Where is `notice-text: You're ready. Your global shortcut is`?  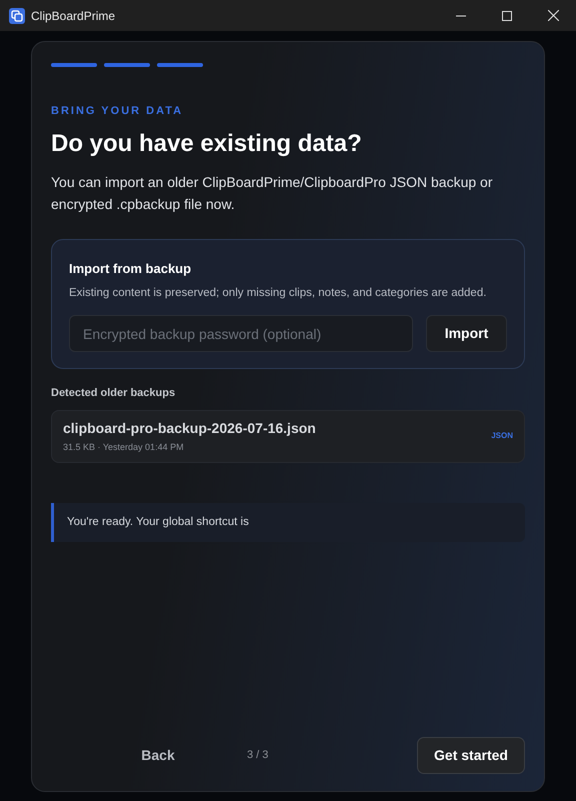 notice-text: You're ready. Your global shortcut is is located at coordinates (158, 522).